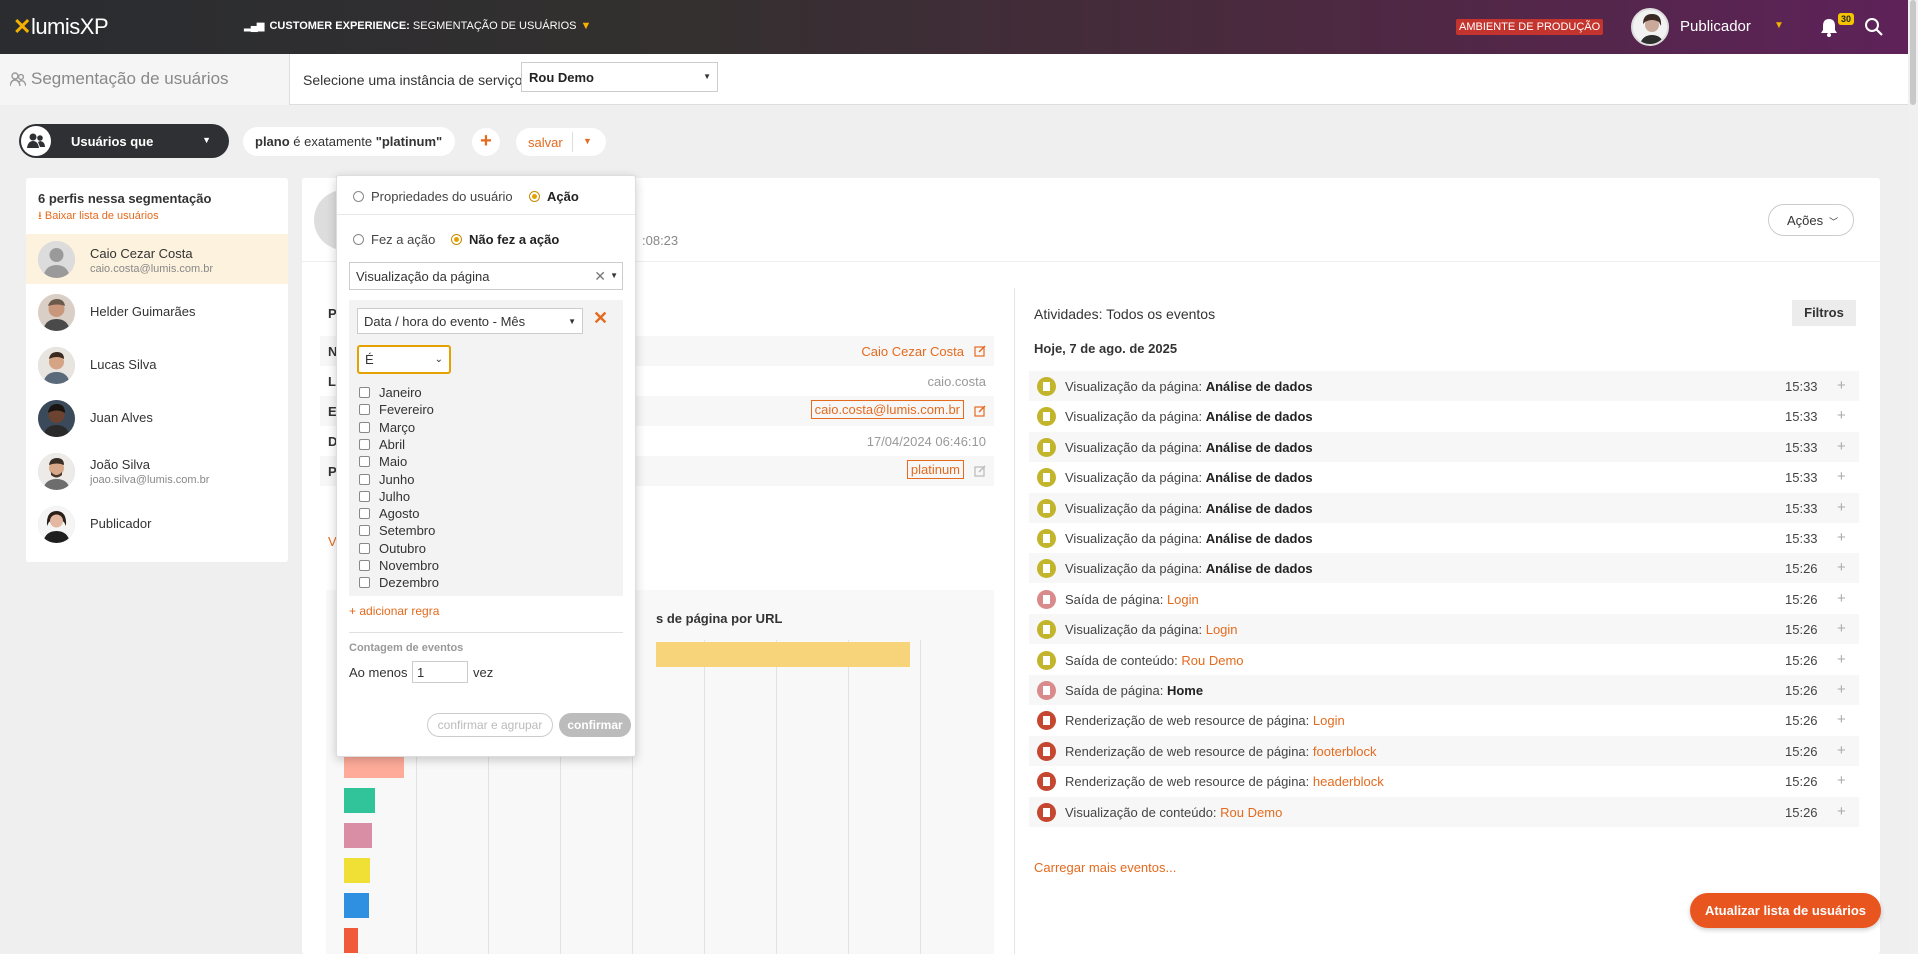  I want to click on scrollbar-thumb, so click(1913, 52).